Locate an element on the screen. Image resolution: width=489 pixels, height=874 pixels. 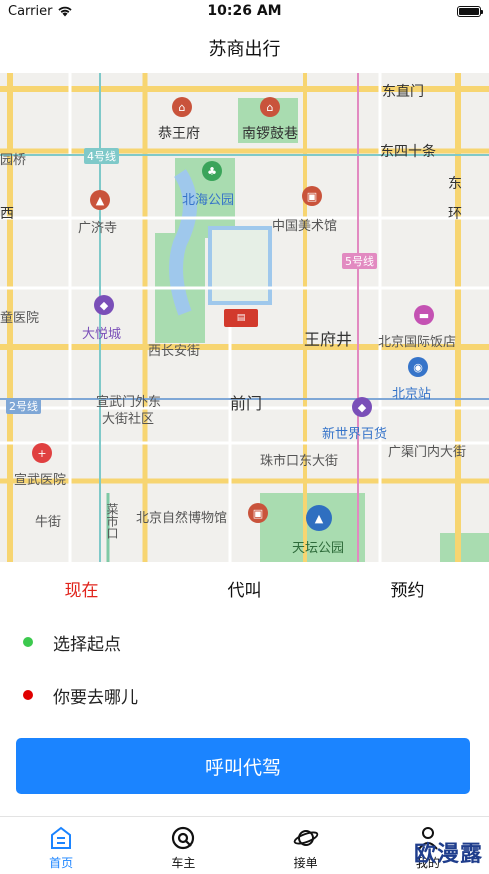
origin-row: 选择起点 is located at coordinates (244, 642).